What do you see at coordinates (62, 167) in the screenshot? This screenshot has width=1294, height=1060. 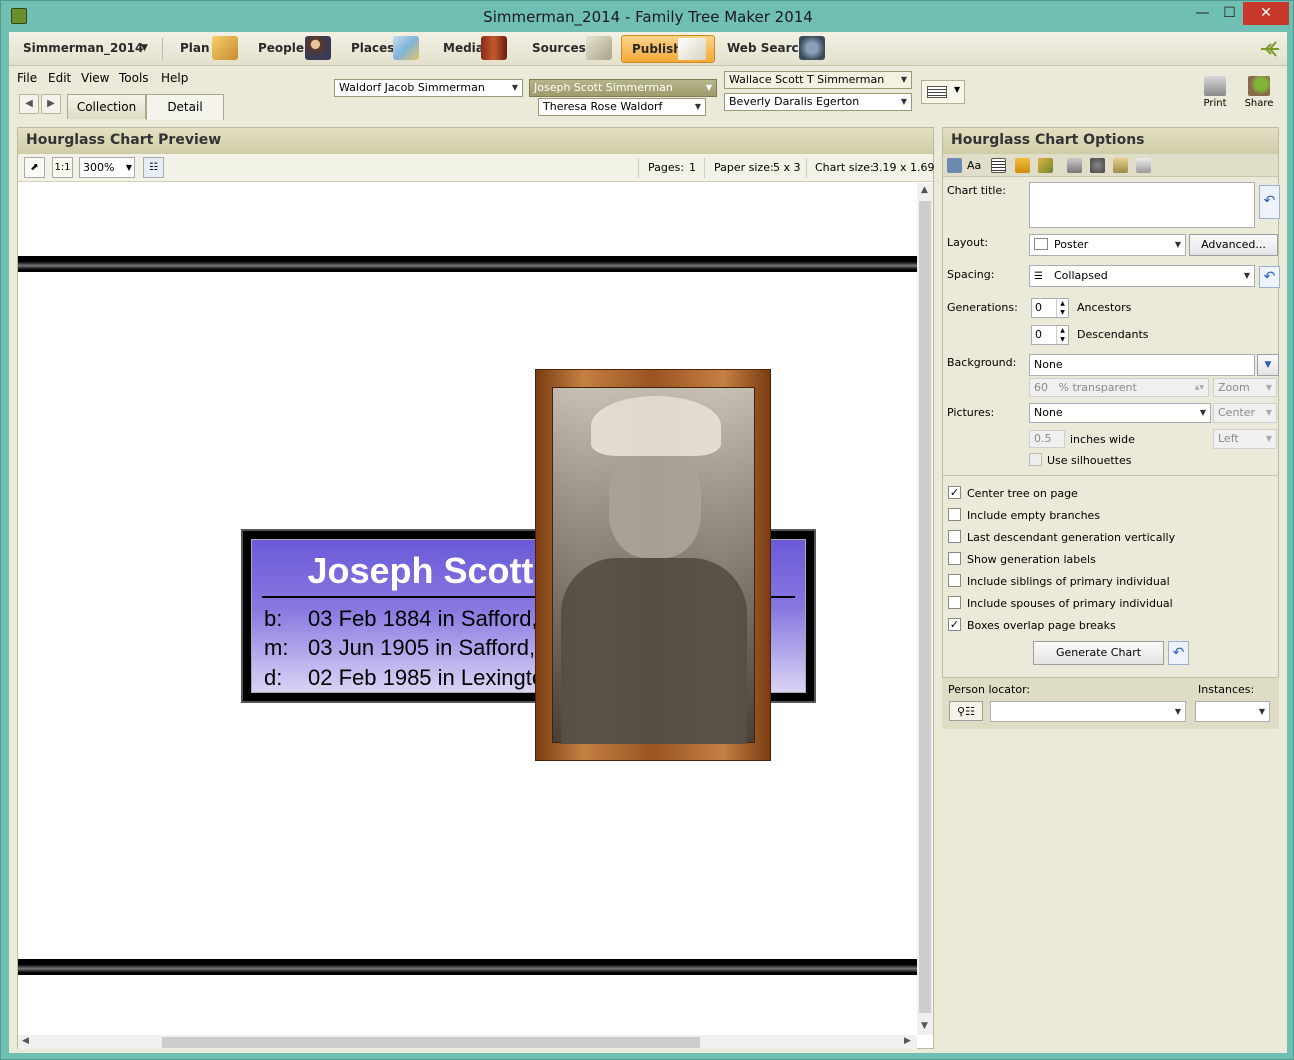 I see `actual-size-icon: 1:1` at bounding box center [62, 167].